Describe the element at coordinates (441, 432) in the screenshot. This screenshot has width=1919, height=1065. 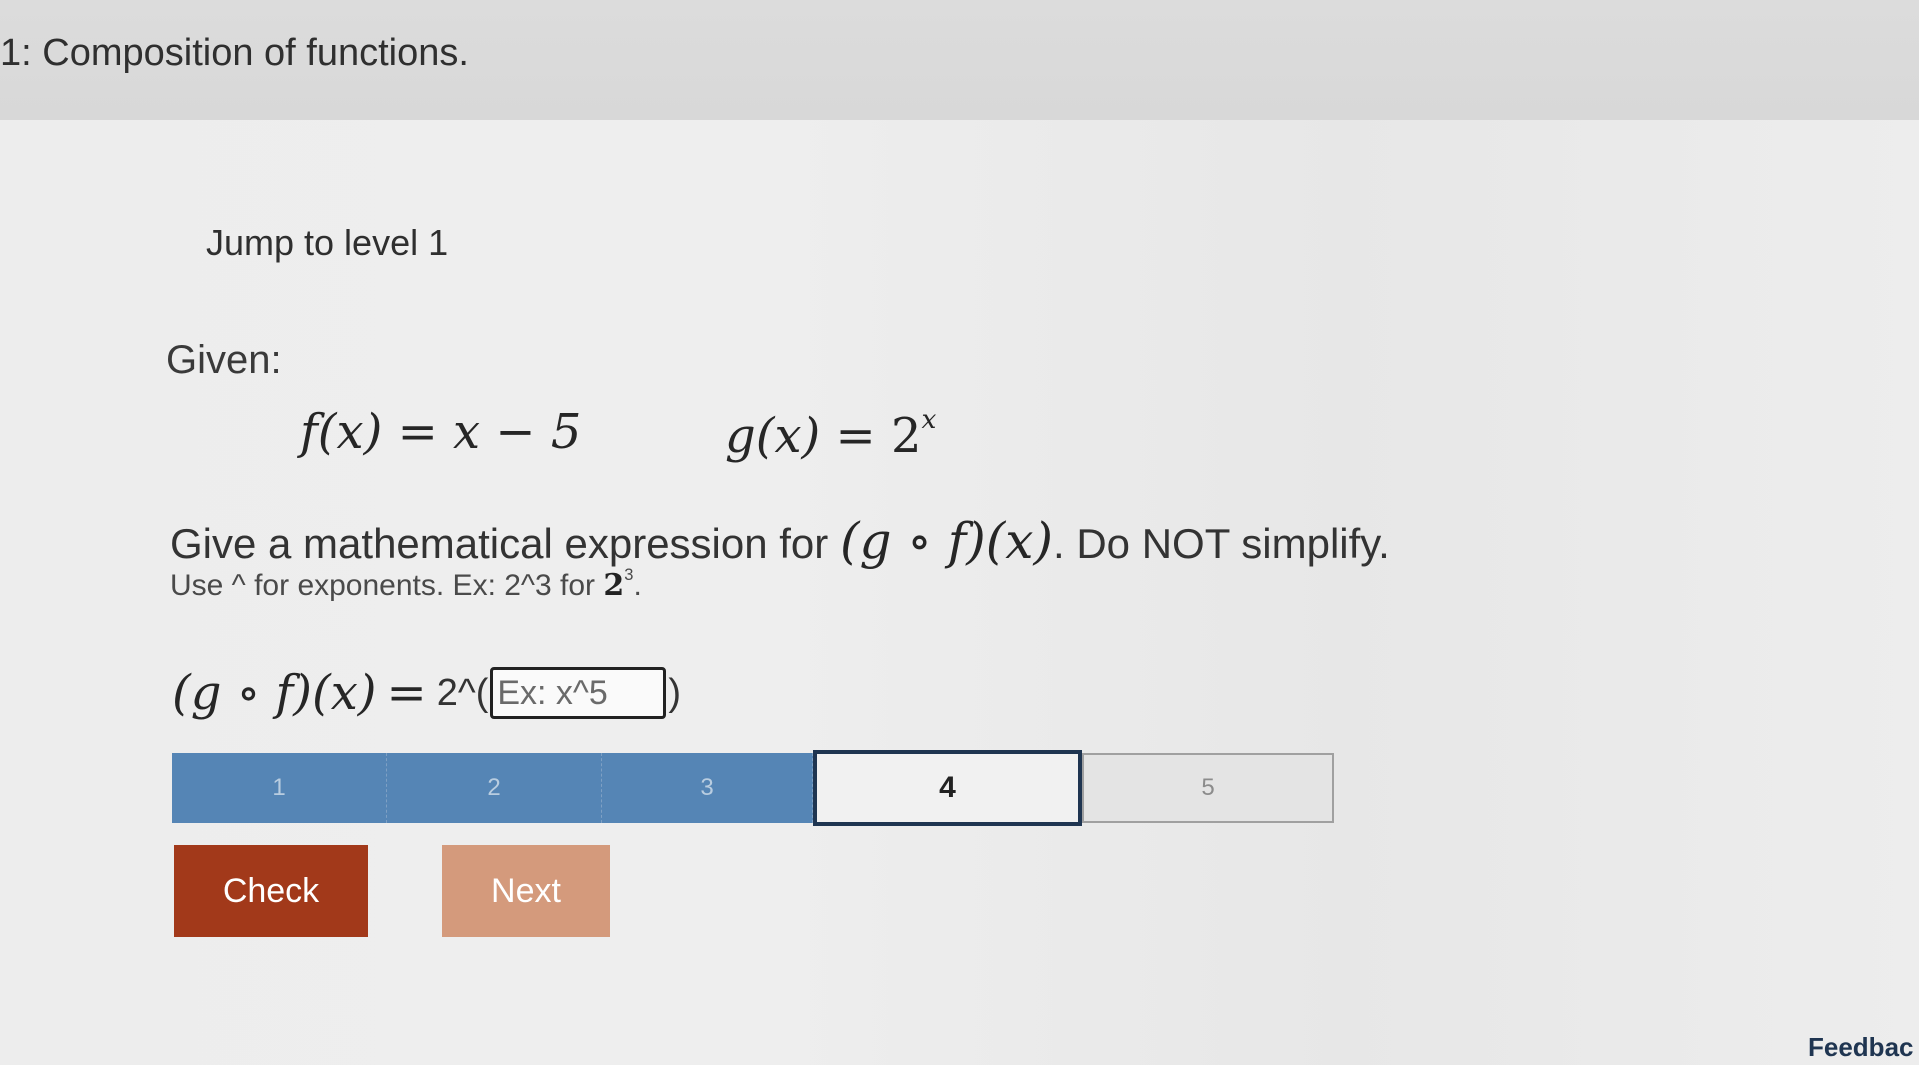
I see `f-definition: f(x) = x − 5` at that location.